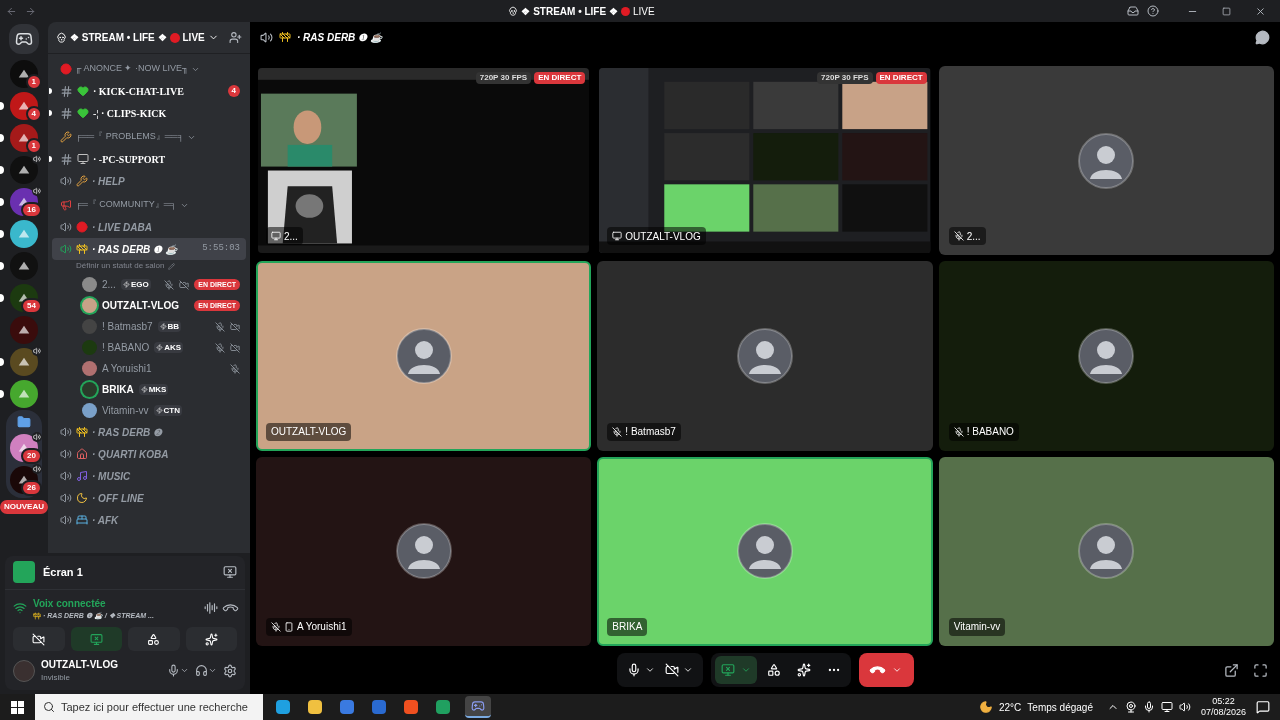  I want to click on text-channel: · KICK-CHAT-LIVE 4, so click(149, 91).